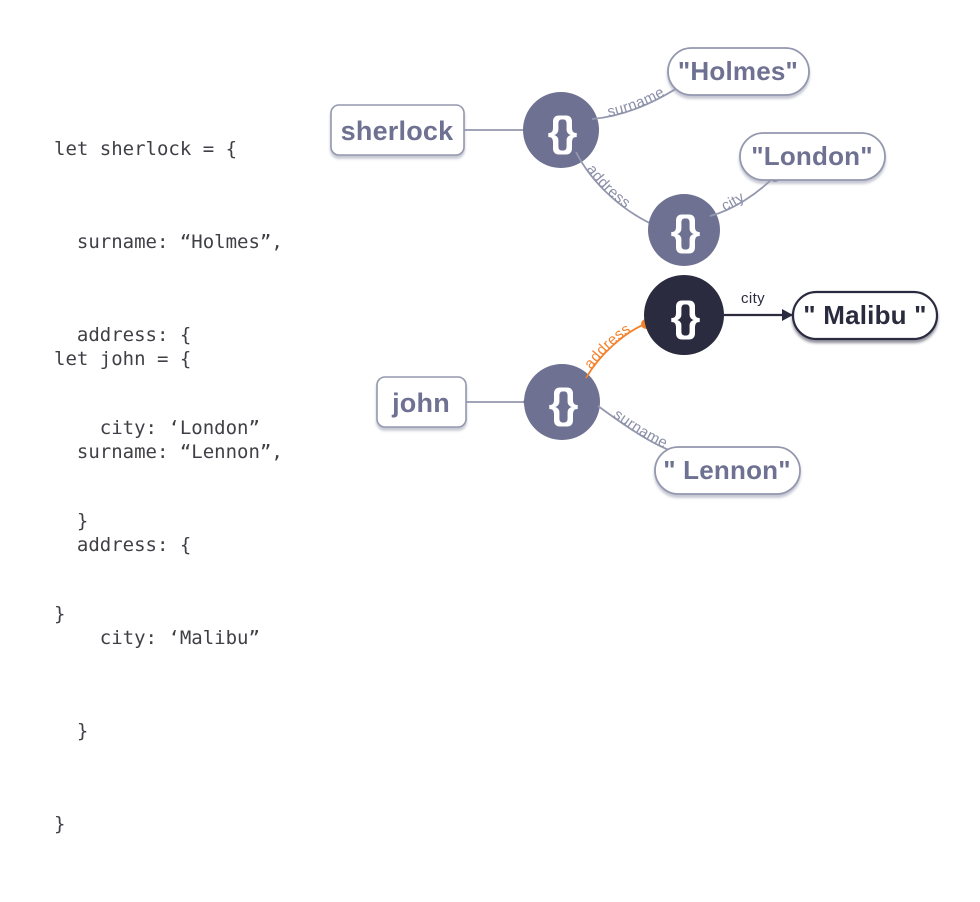  I want to click on value-bubble-label: "Holmes", so click(738, 71).